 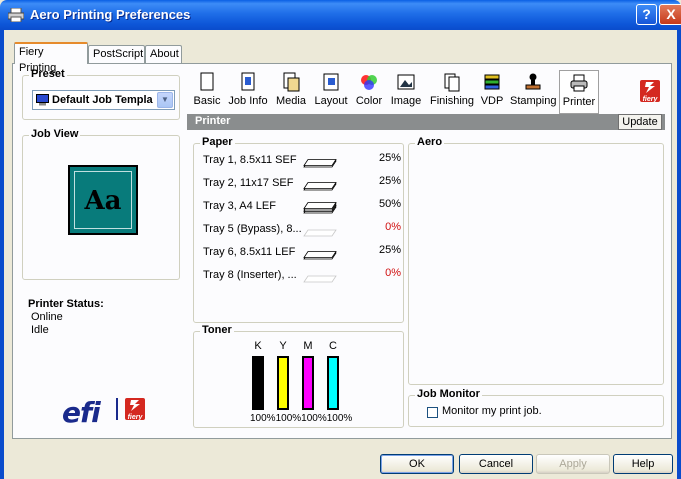 I want to click on toolbar-finishing-label: Finishing, so click(x=452, y=101).